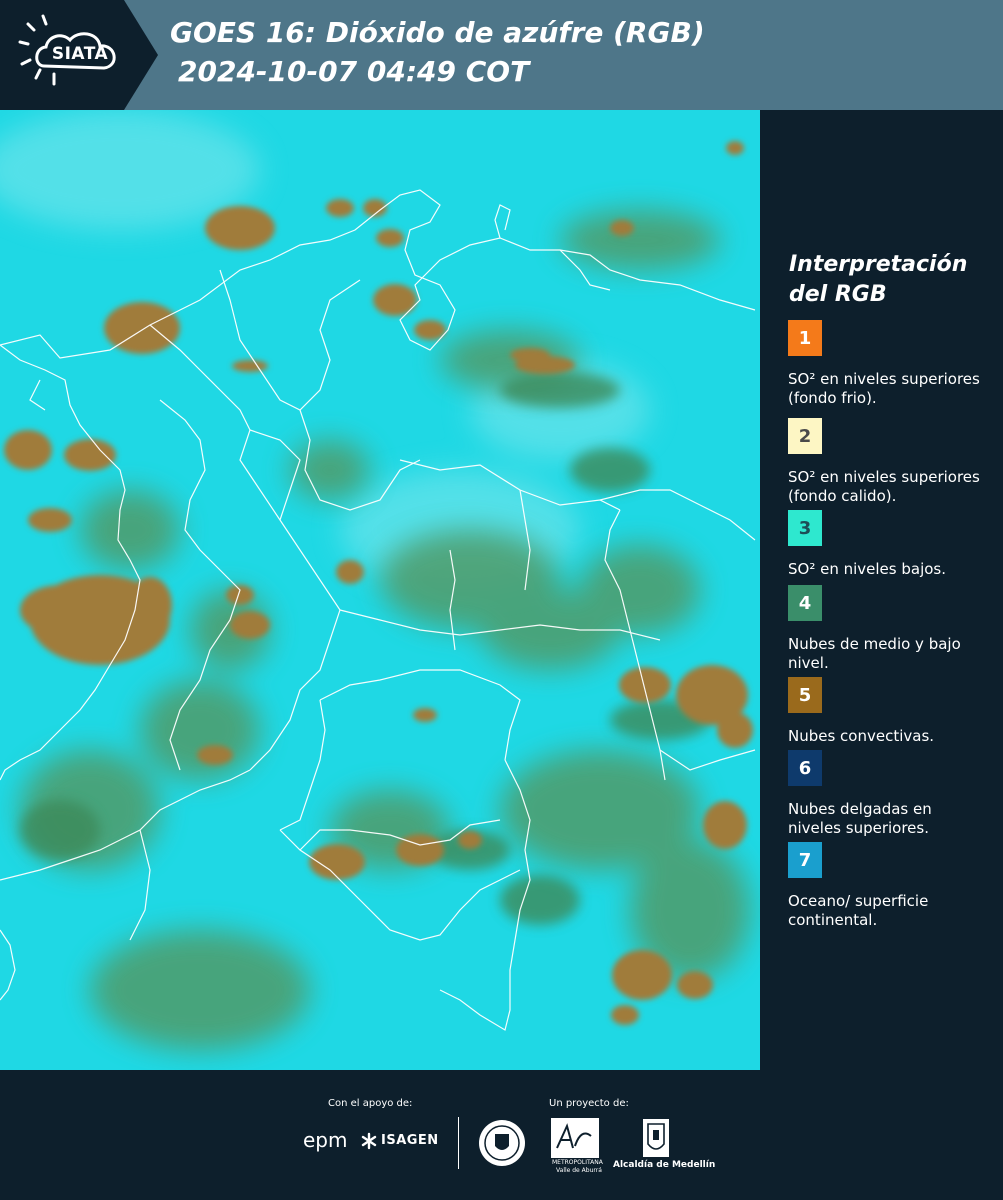 This screenshot has width=1003, height=1200. What do you see at coordinates (805, 338) in the screenshot?
I see `legend-swatch: 1` at bounding box center [805, 338].